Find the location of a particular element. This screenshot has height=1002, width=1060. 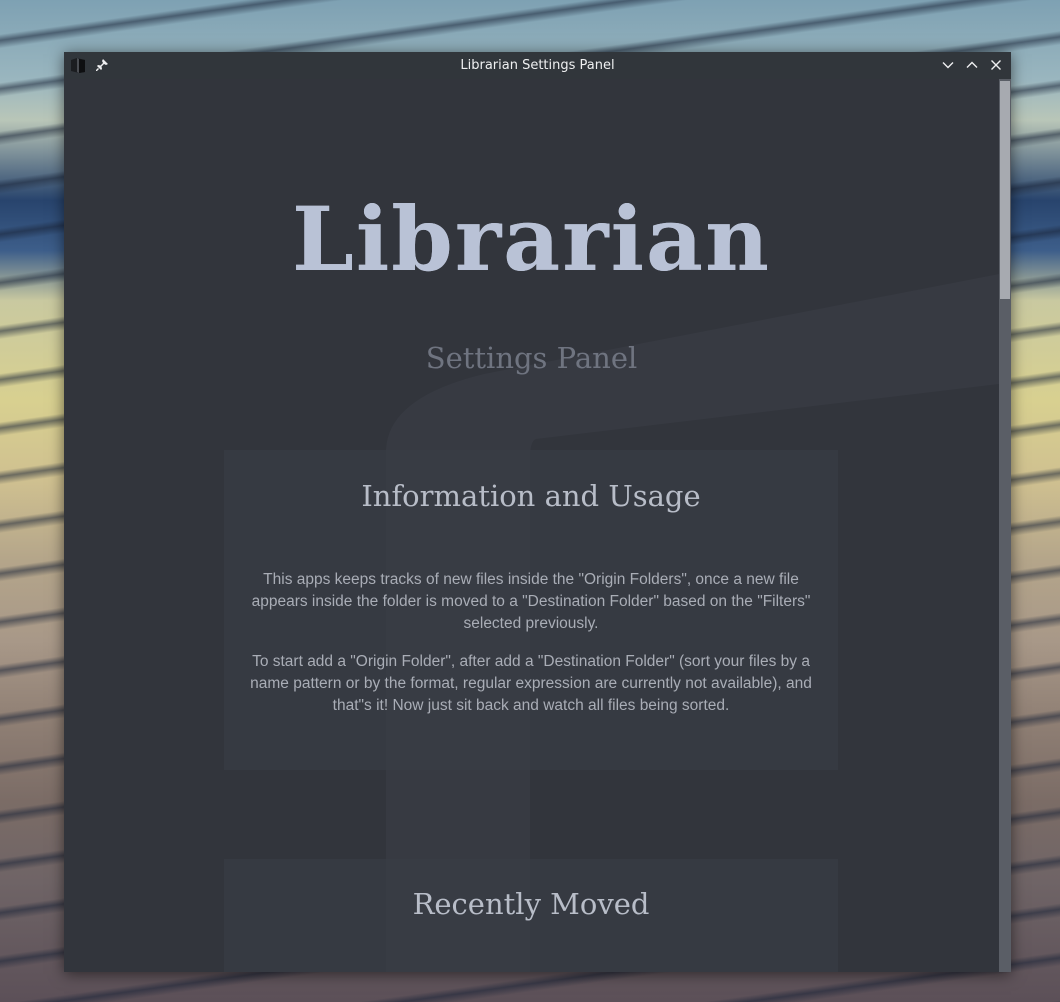

page-subtitle: Settings Panel is located at coordinates (531, 358).